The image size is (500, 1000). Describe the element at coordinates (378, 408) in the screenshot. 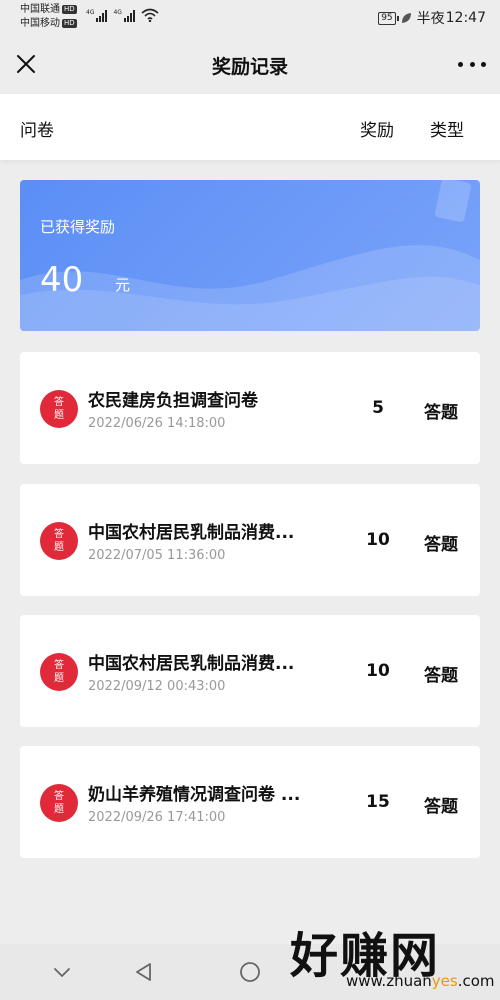

I see `record-amount: 5` at that location.